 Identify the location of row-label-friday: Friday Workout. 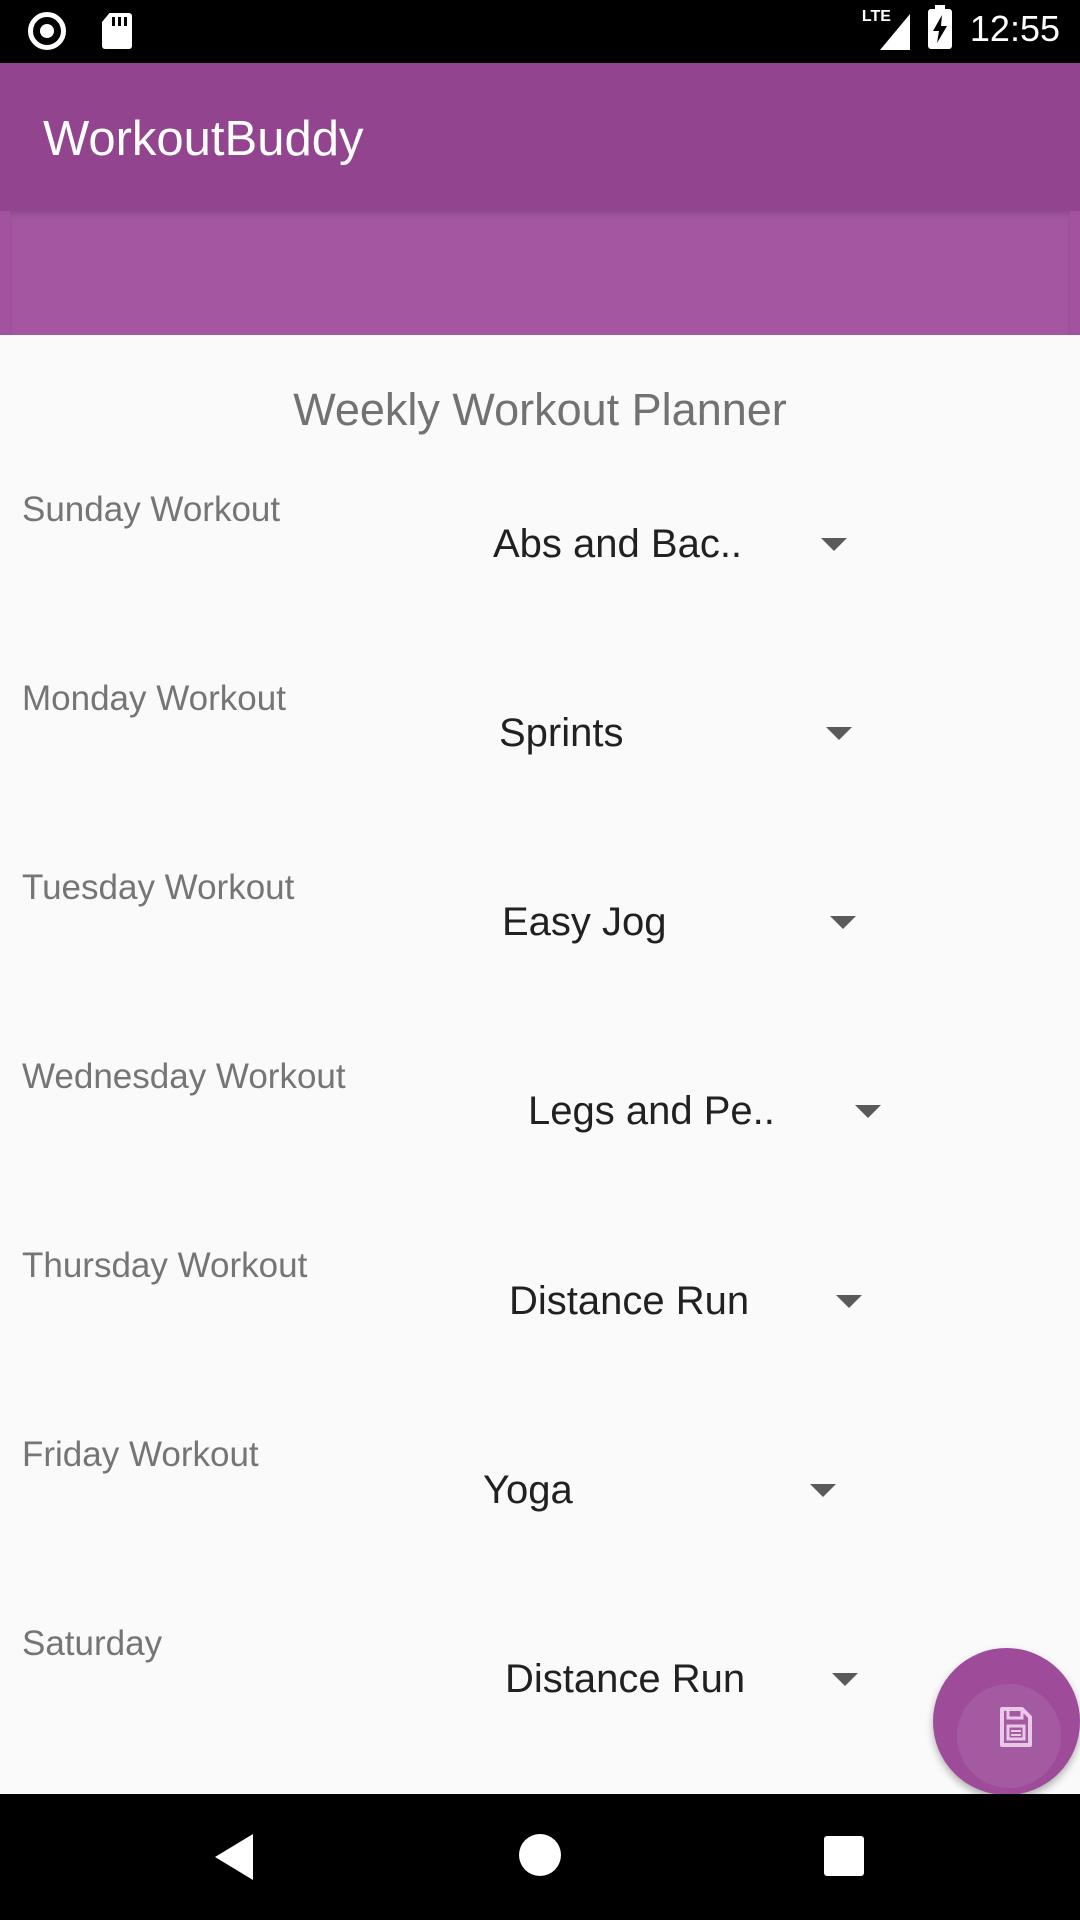
(140, 1454).